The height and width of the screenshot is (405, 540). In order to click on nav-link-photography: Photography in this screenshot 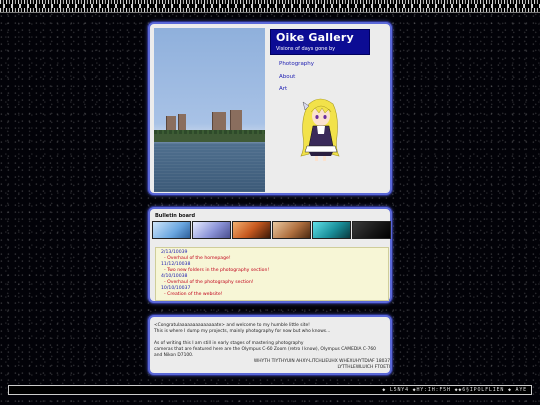, I will do `click(296, 64)`.